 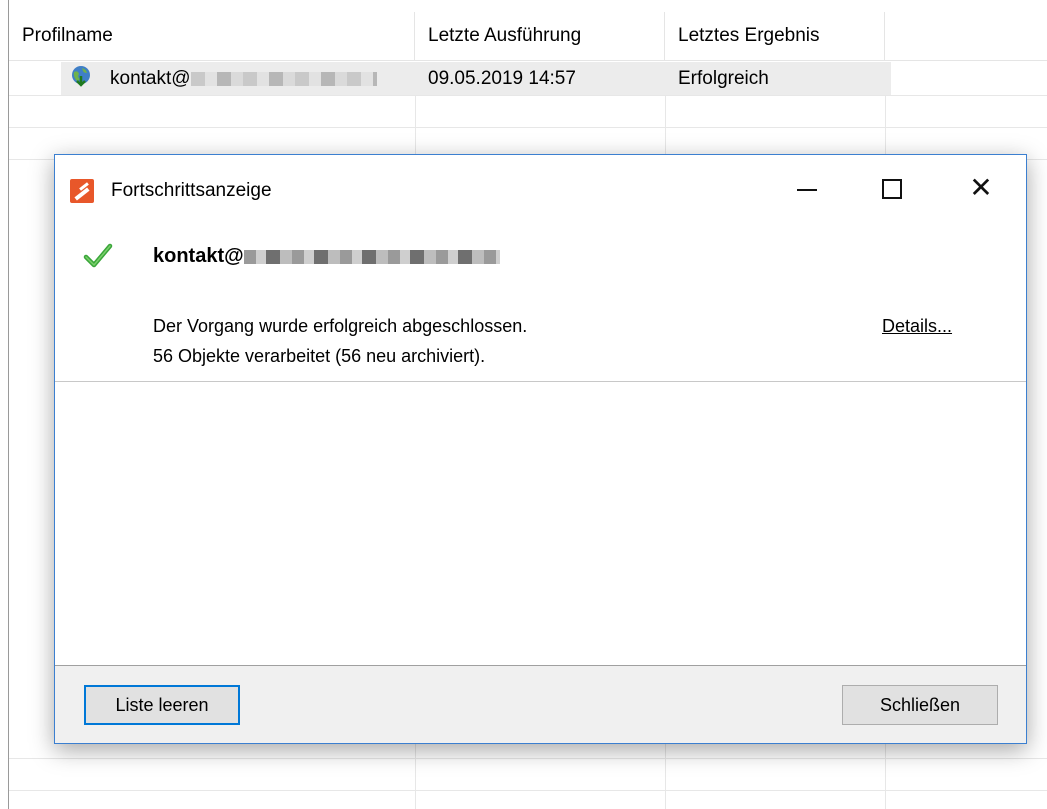 I want to click on column-header-profilname: Profilname, so click(x=212, y=36).